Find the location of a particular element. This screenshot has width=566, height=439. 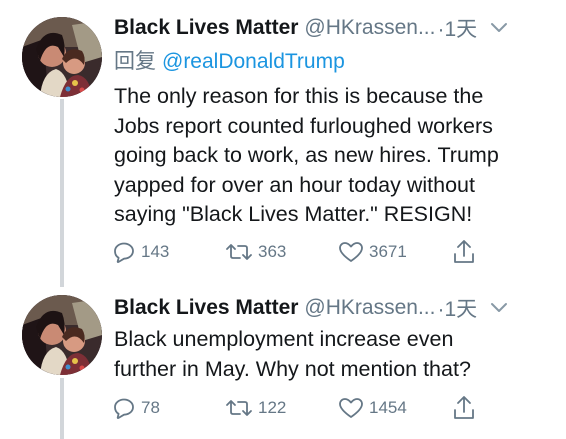

reply-count: 143 is located at coordinates (155, 251).